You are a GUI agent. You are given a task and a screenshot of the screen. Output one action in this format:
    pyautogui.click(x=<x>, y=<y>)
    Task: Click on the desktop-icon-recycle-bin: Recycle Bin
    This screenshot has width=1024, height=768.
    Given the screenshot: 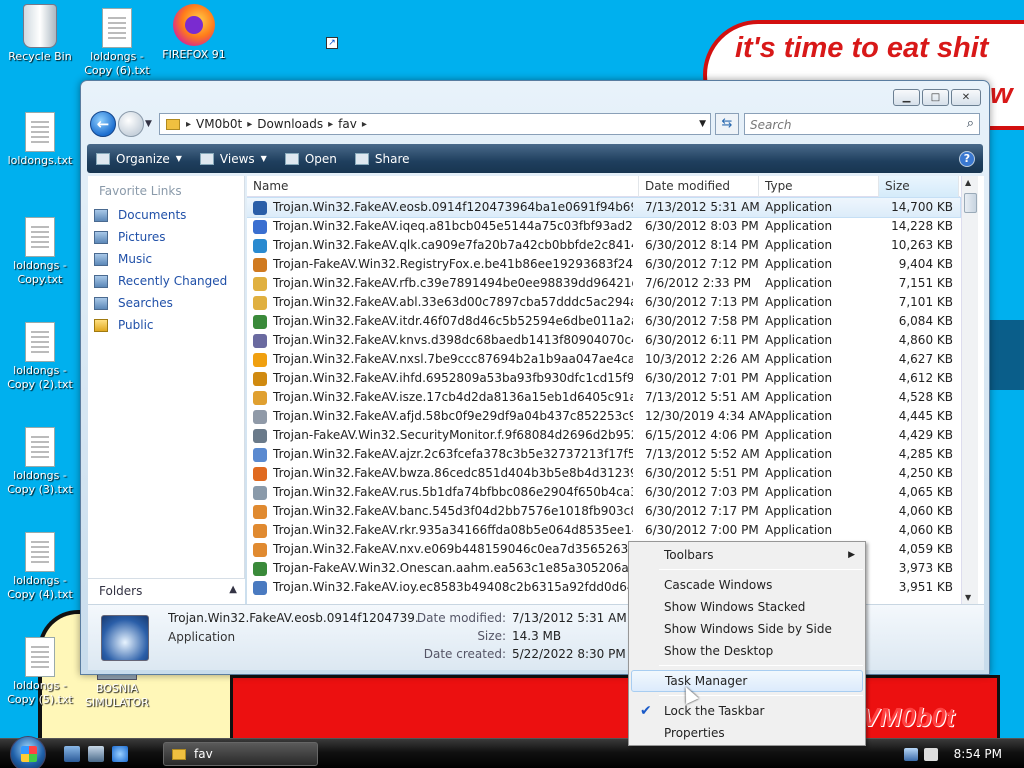 What is the action you would take?
    pyautogui.click(x=40, y=34)
    